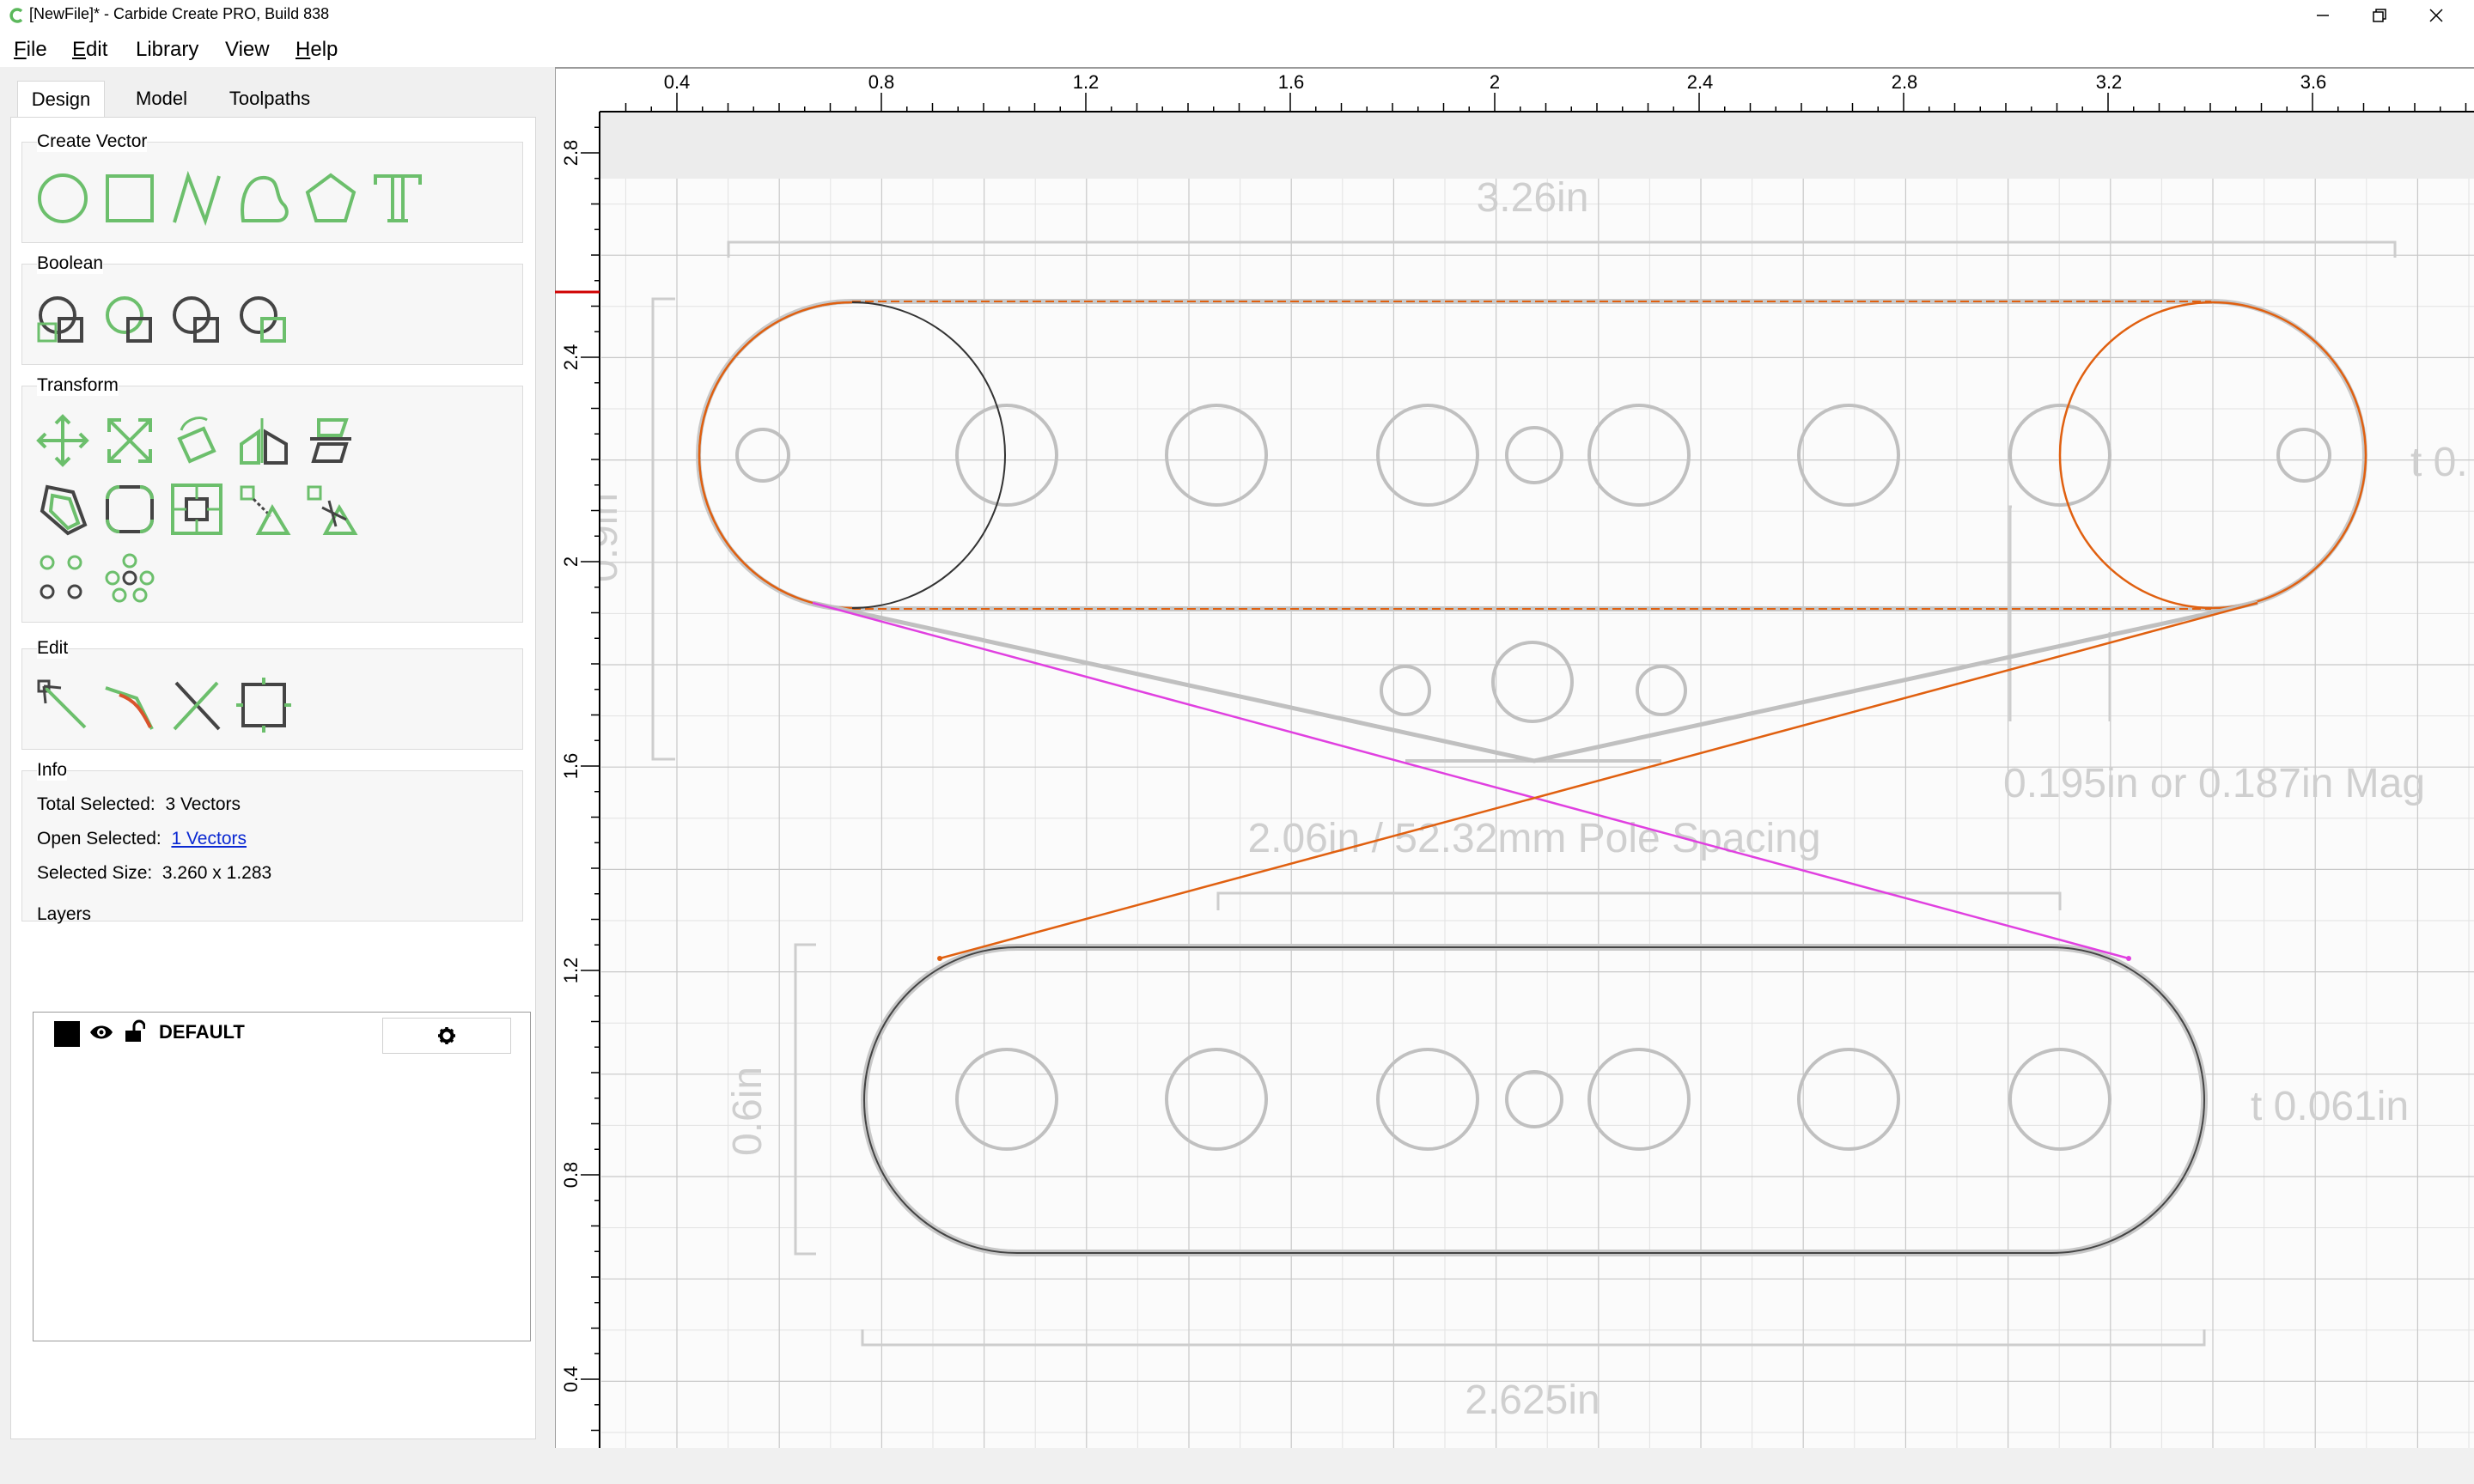  I want to click on mirror-icon, so click(264, 442).